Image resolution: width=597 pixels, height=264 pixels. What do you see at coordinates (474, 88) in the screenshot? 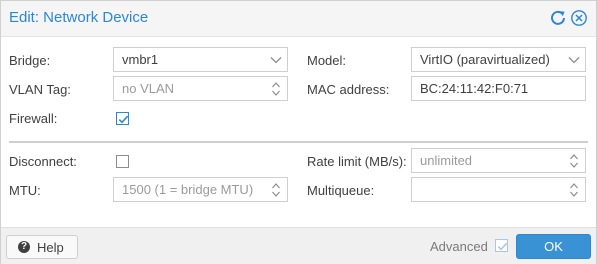
I see `mac-address-value: BC:24:11:42:F0:71` at bounding box center [474, 88].